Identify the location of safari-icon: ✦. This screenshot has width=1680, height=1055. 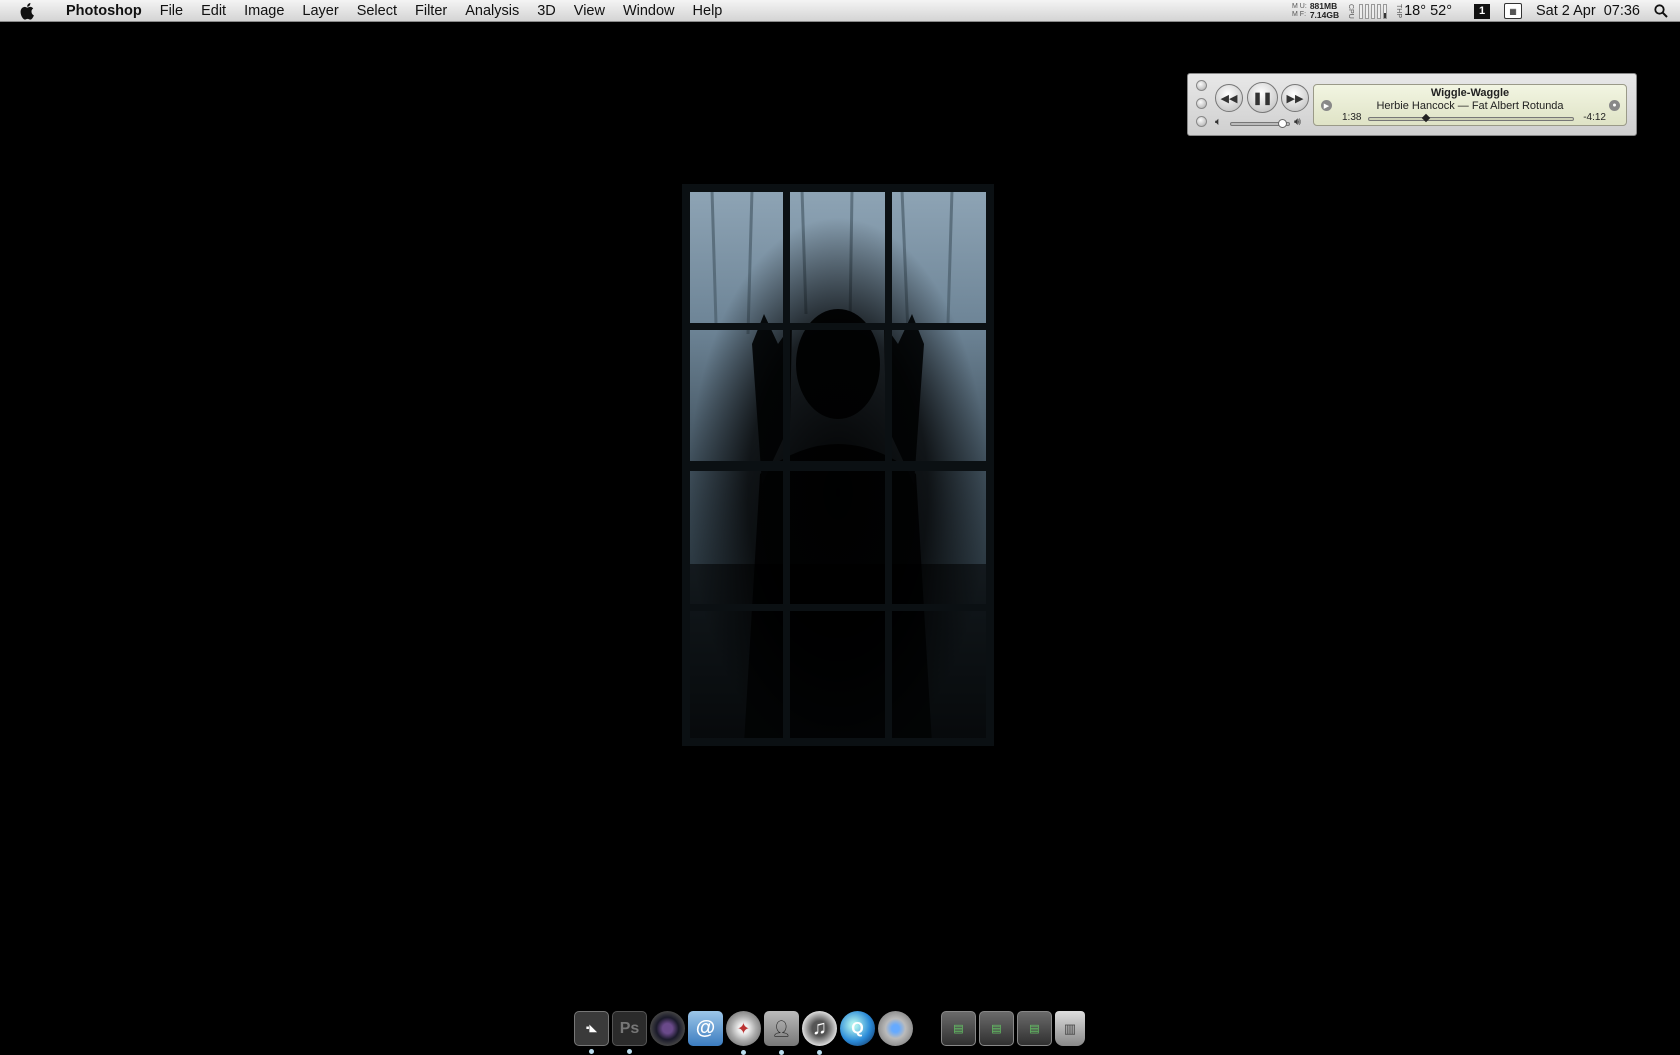
(743, 1033).